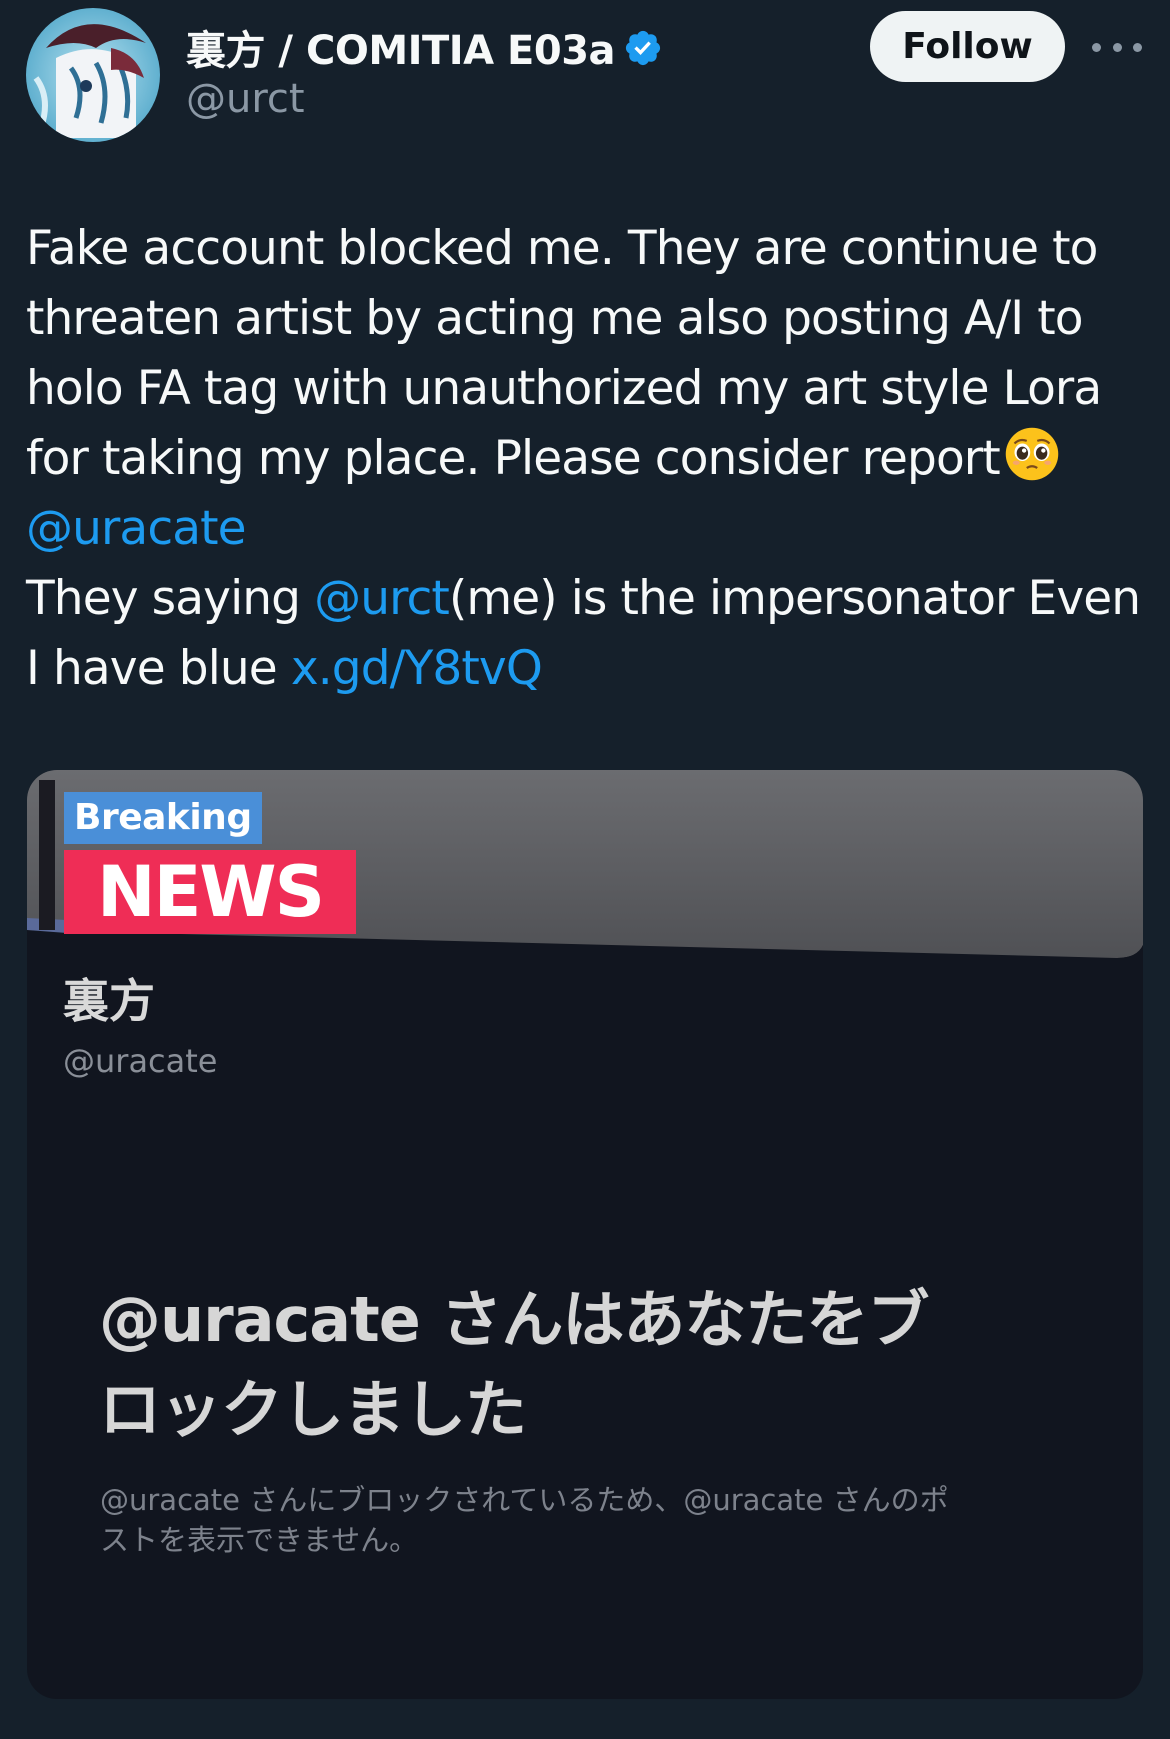 This screenshot has height=1739, width=1170. What do you see at coordinates (1032, 454) in the screenshot?
I see `pleading-face-emoji-icon` at bounding box center [1032, 454].